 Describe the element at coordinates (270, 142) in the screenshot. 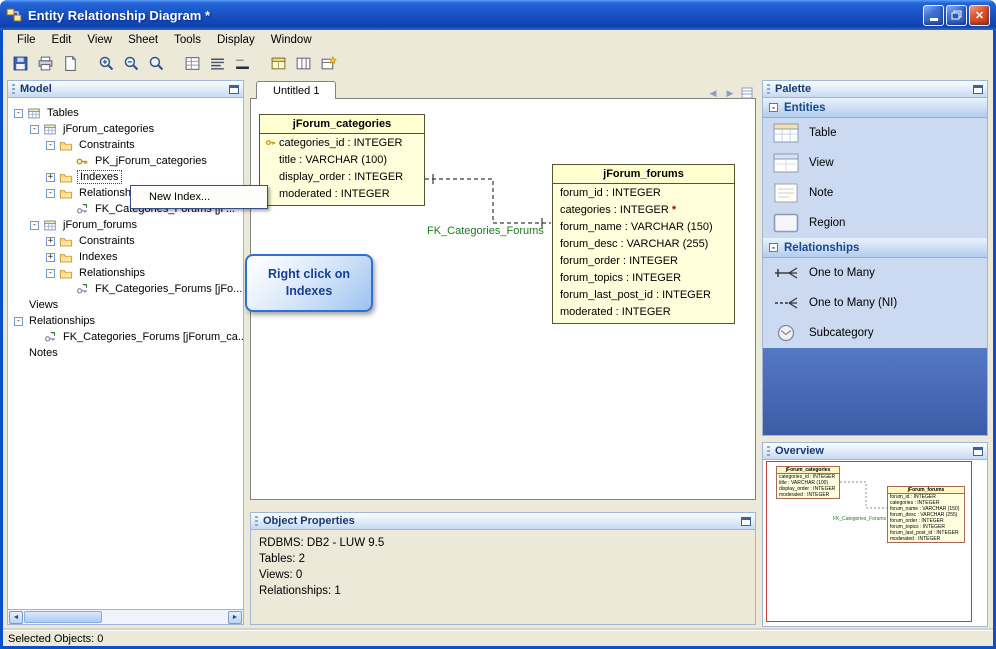

I see `primary-key-icon` at that location.